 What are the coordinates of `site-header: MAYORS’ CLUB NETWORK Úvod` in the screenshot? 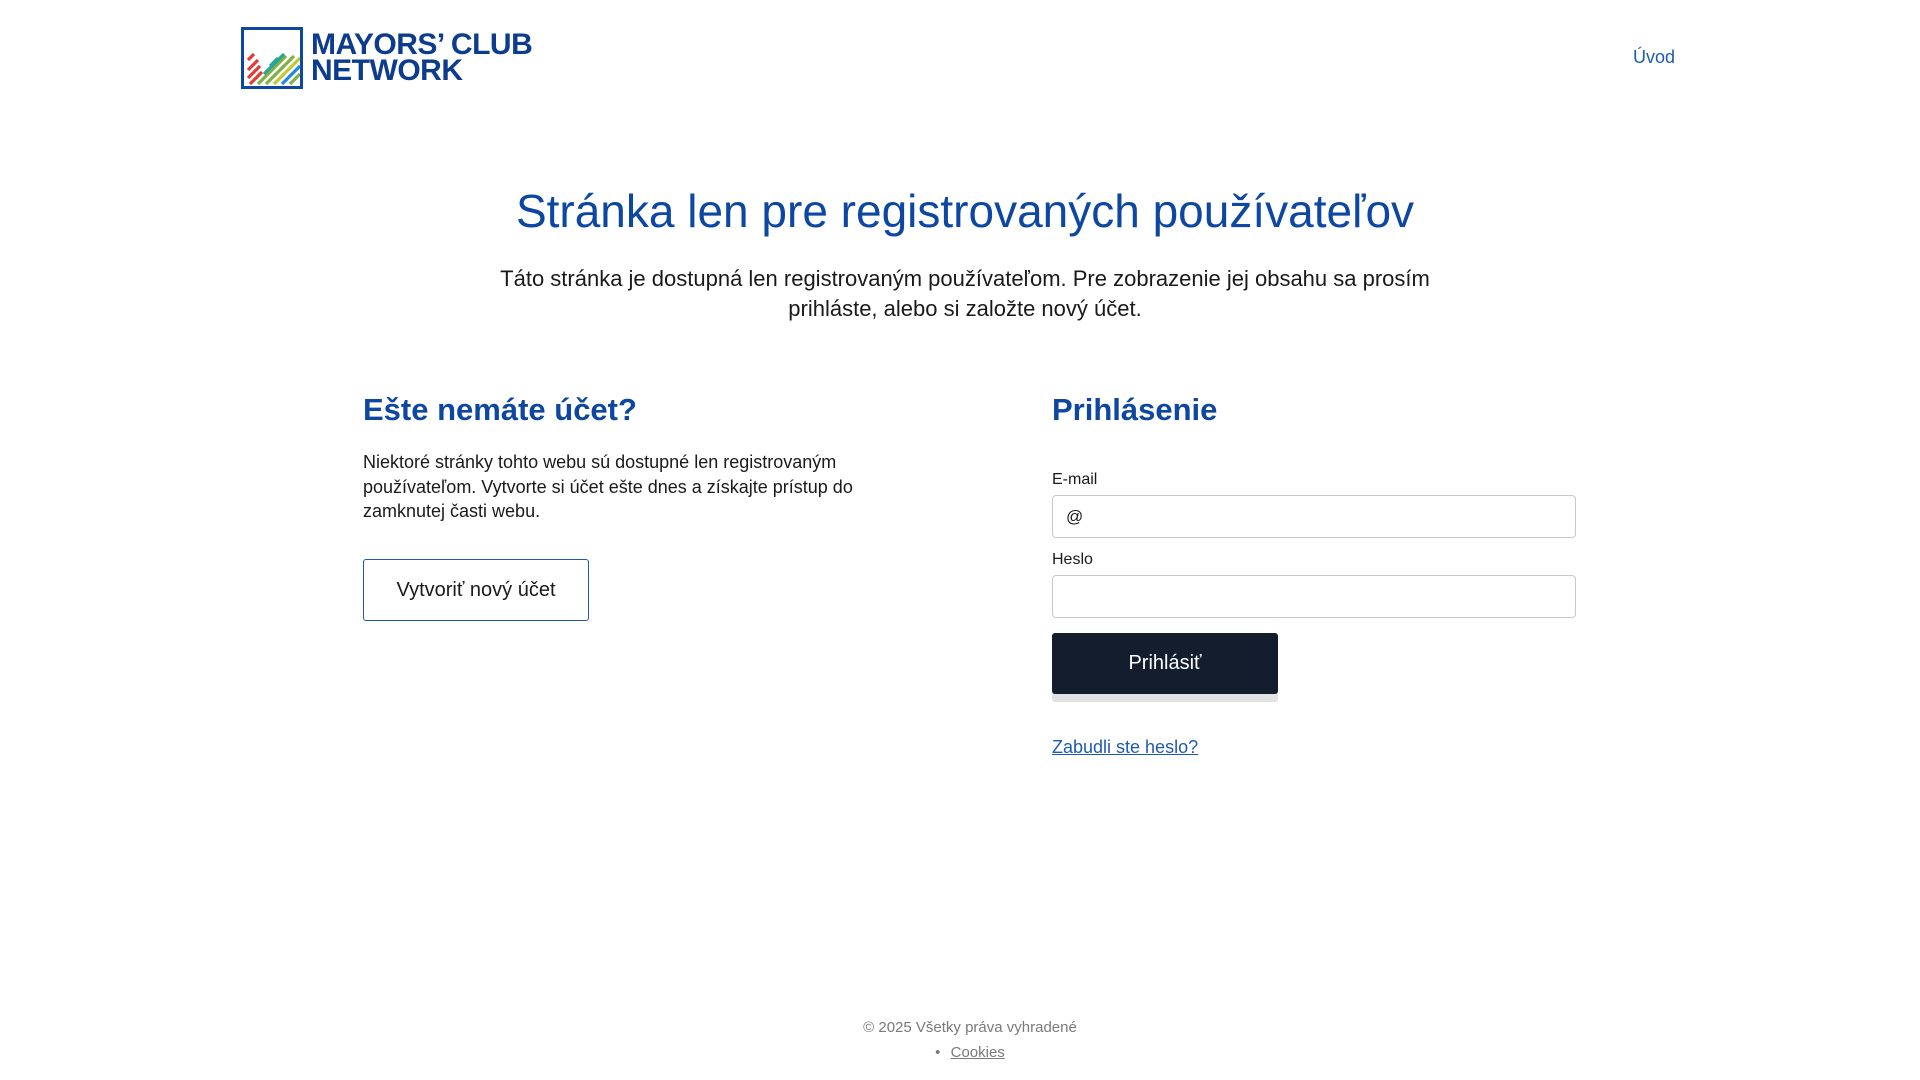 It's located at (960, 60).